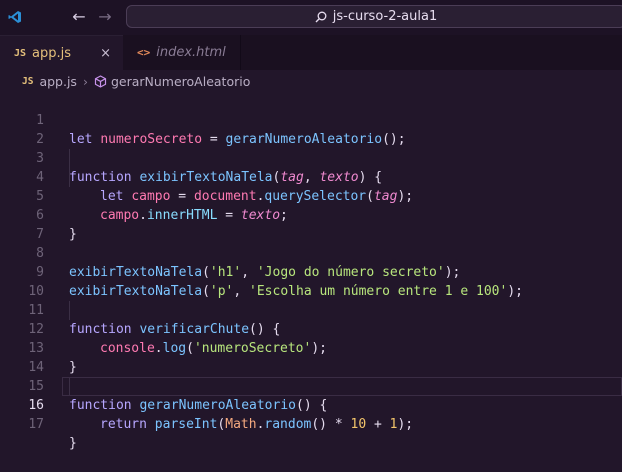  What do you see at coordinates (311, 357) in the screenshot?
I see `code-line: 14` at bounding box center [311, 357].